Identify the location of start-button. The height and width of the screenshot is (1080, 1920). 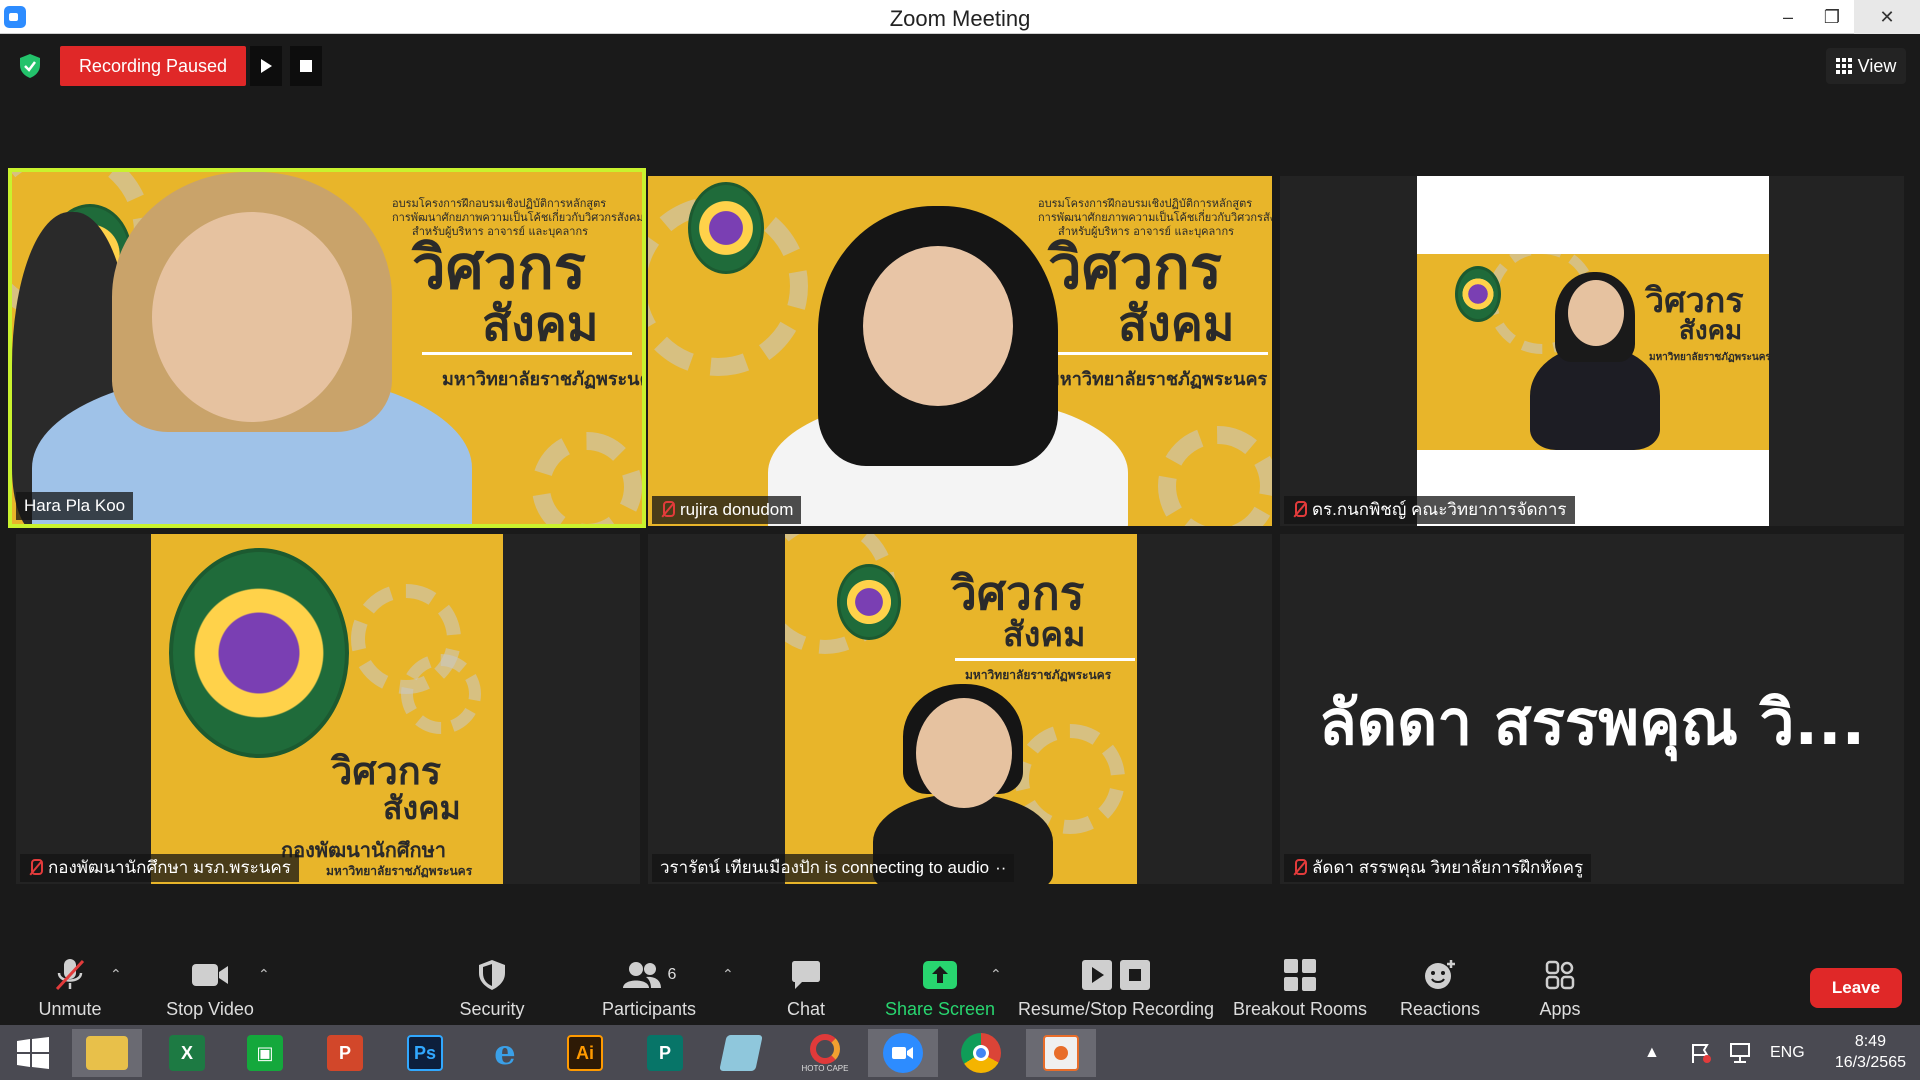
(33, 1053).